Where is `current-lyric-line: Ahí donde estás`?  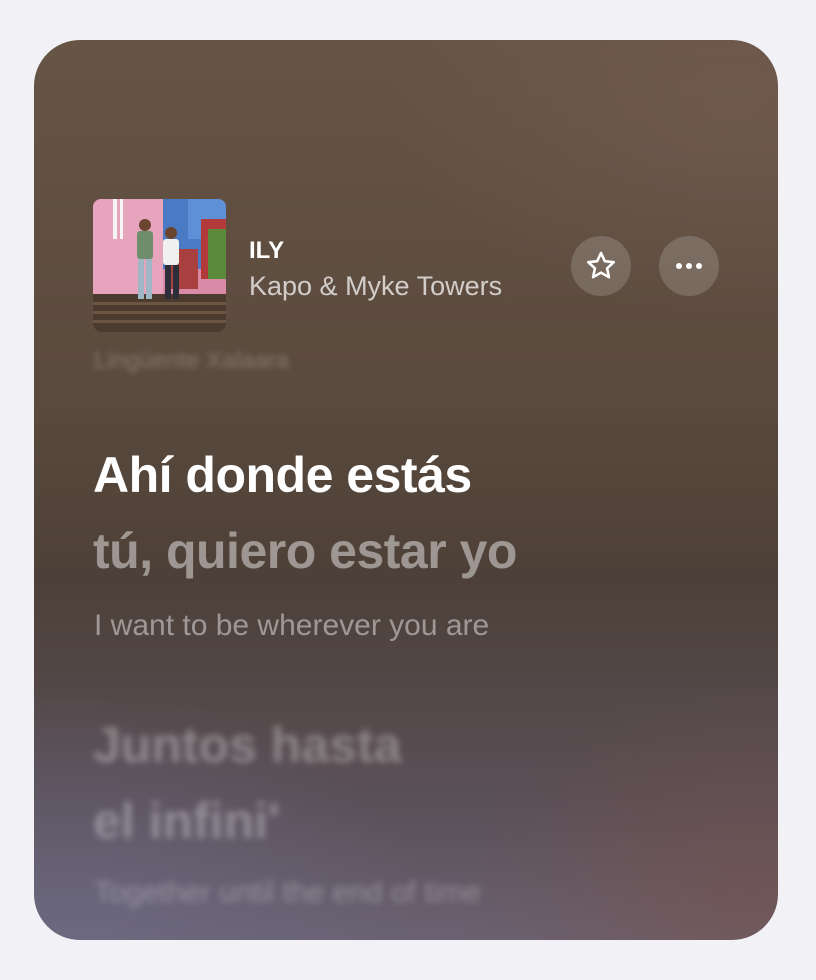 current-lyric-line: Ahí donde estás is located at coordinates (282, 475).